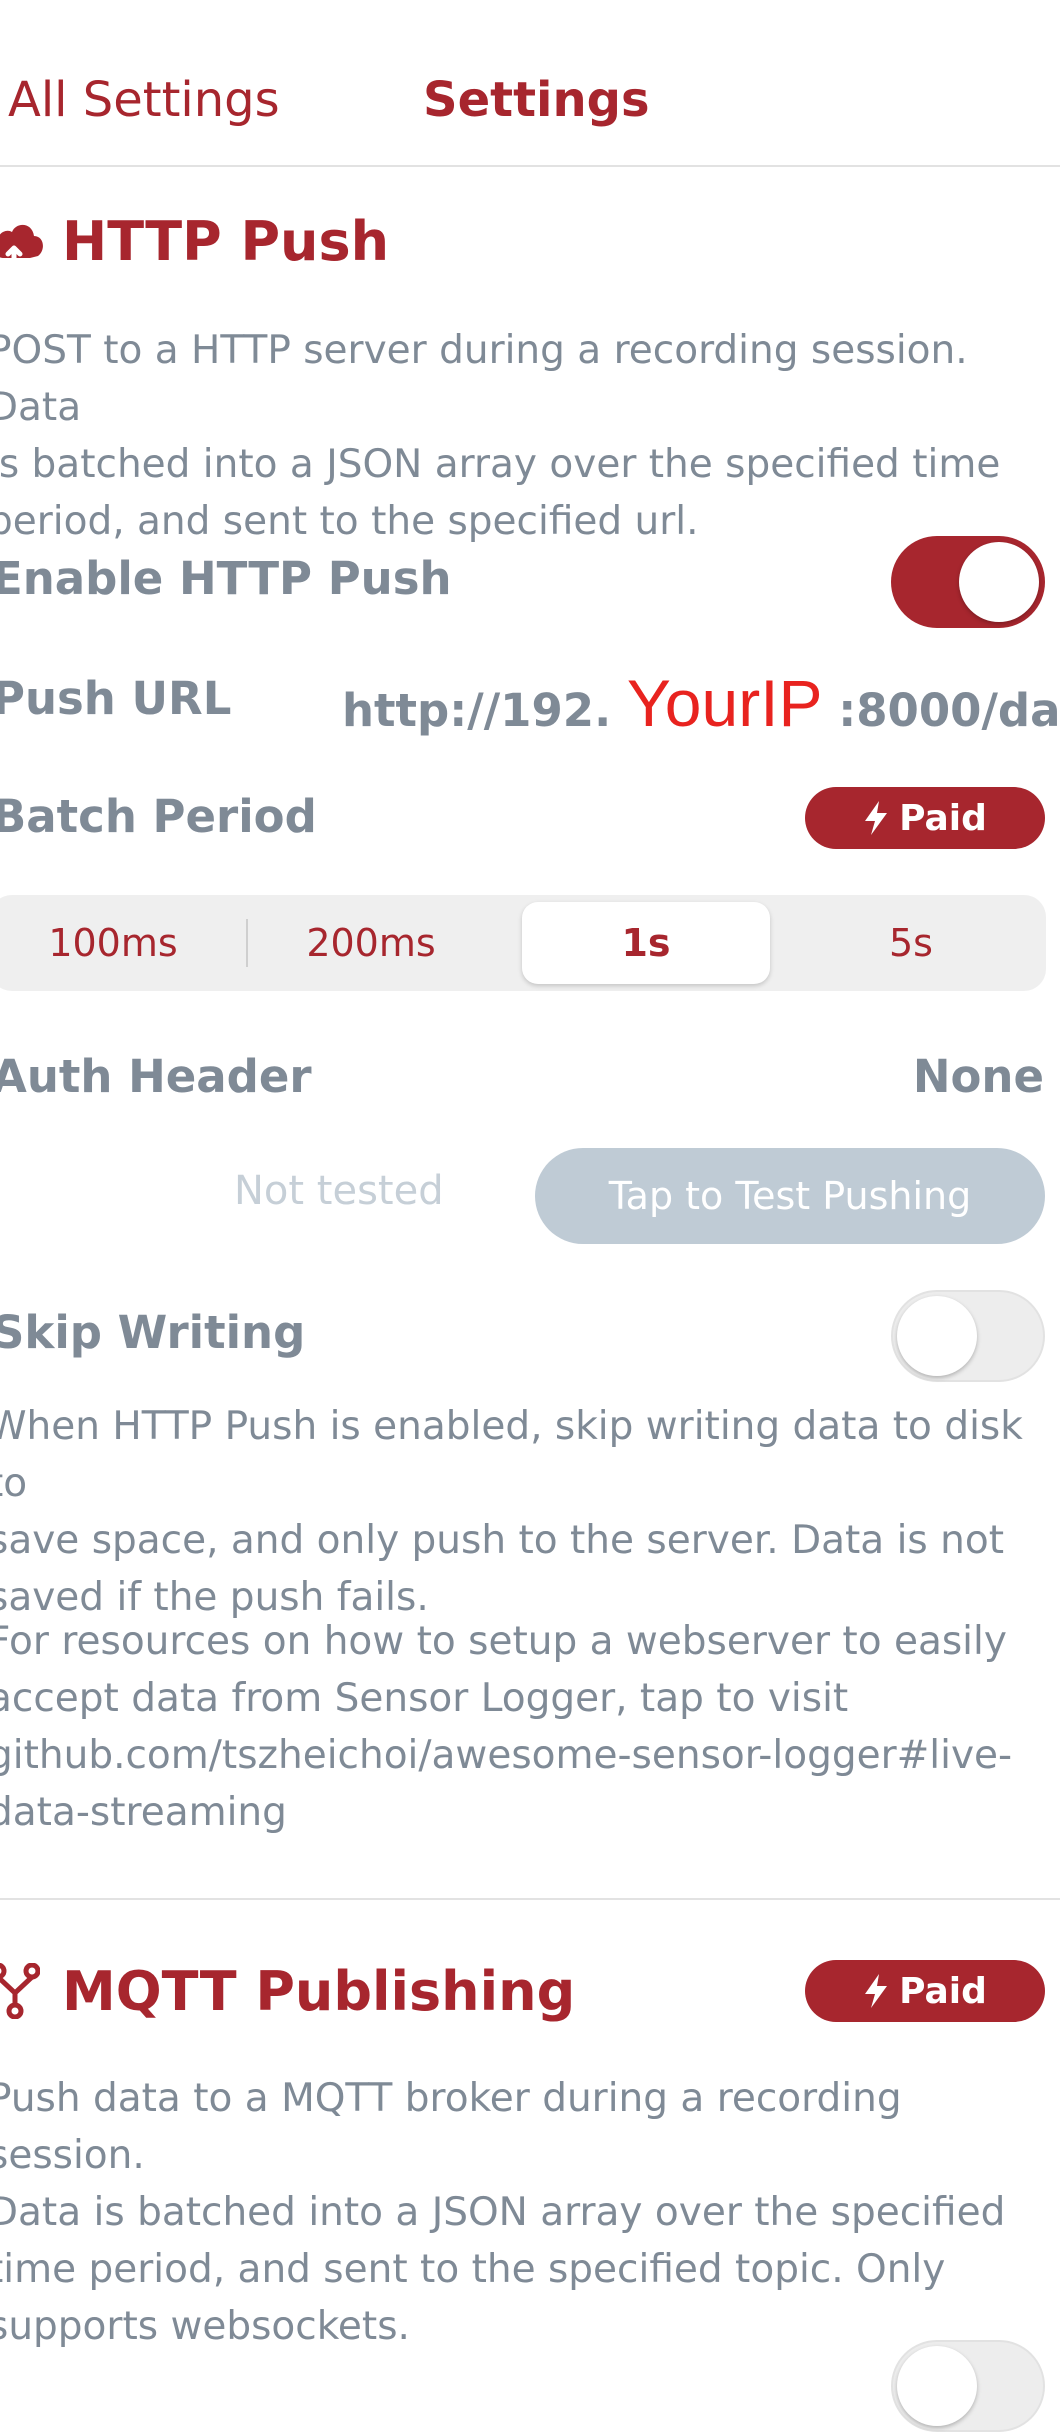 This screenshot has width=1060, height=2432. Describe the element at coordinates (158, 816) in the screenshot. I see `batch-period-label: Batch Period` at that location.